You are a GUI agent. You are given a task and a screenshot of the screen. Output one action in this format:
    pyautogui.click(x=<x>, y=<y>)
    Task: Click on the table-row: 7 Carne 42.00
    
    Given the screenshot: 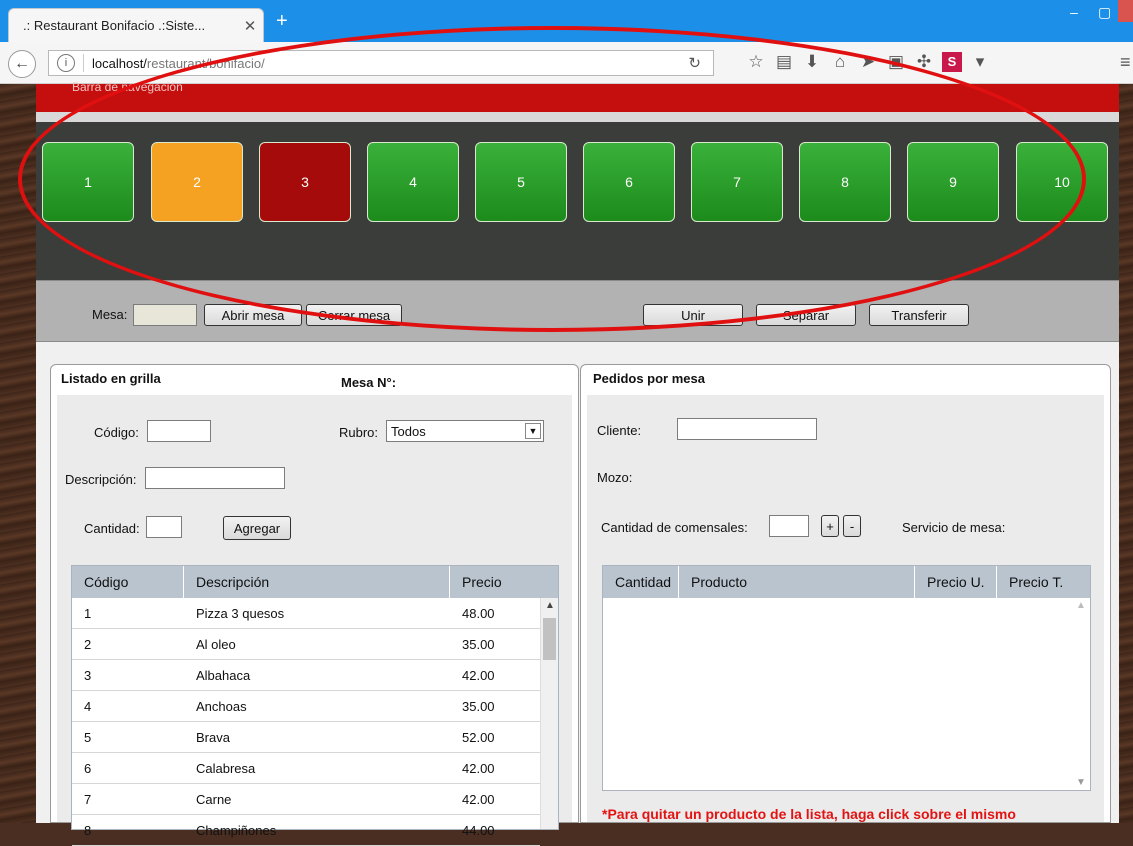 What is the action you would take?
    pyautogui.click(x=306, y=799)
    